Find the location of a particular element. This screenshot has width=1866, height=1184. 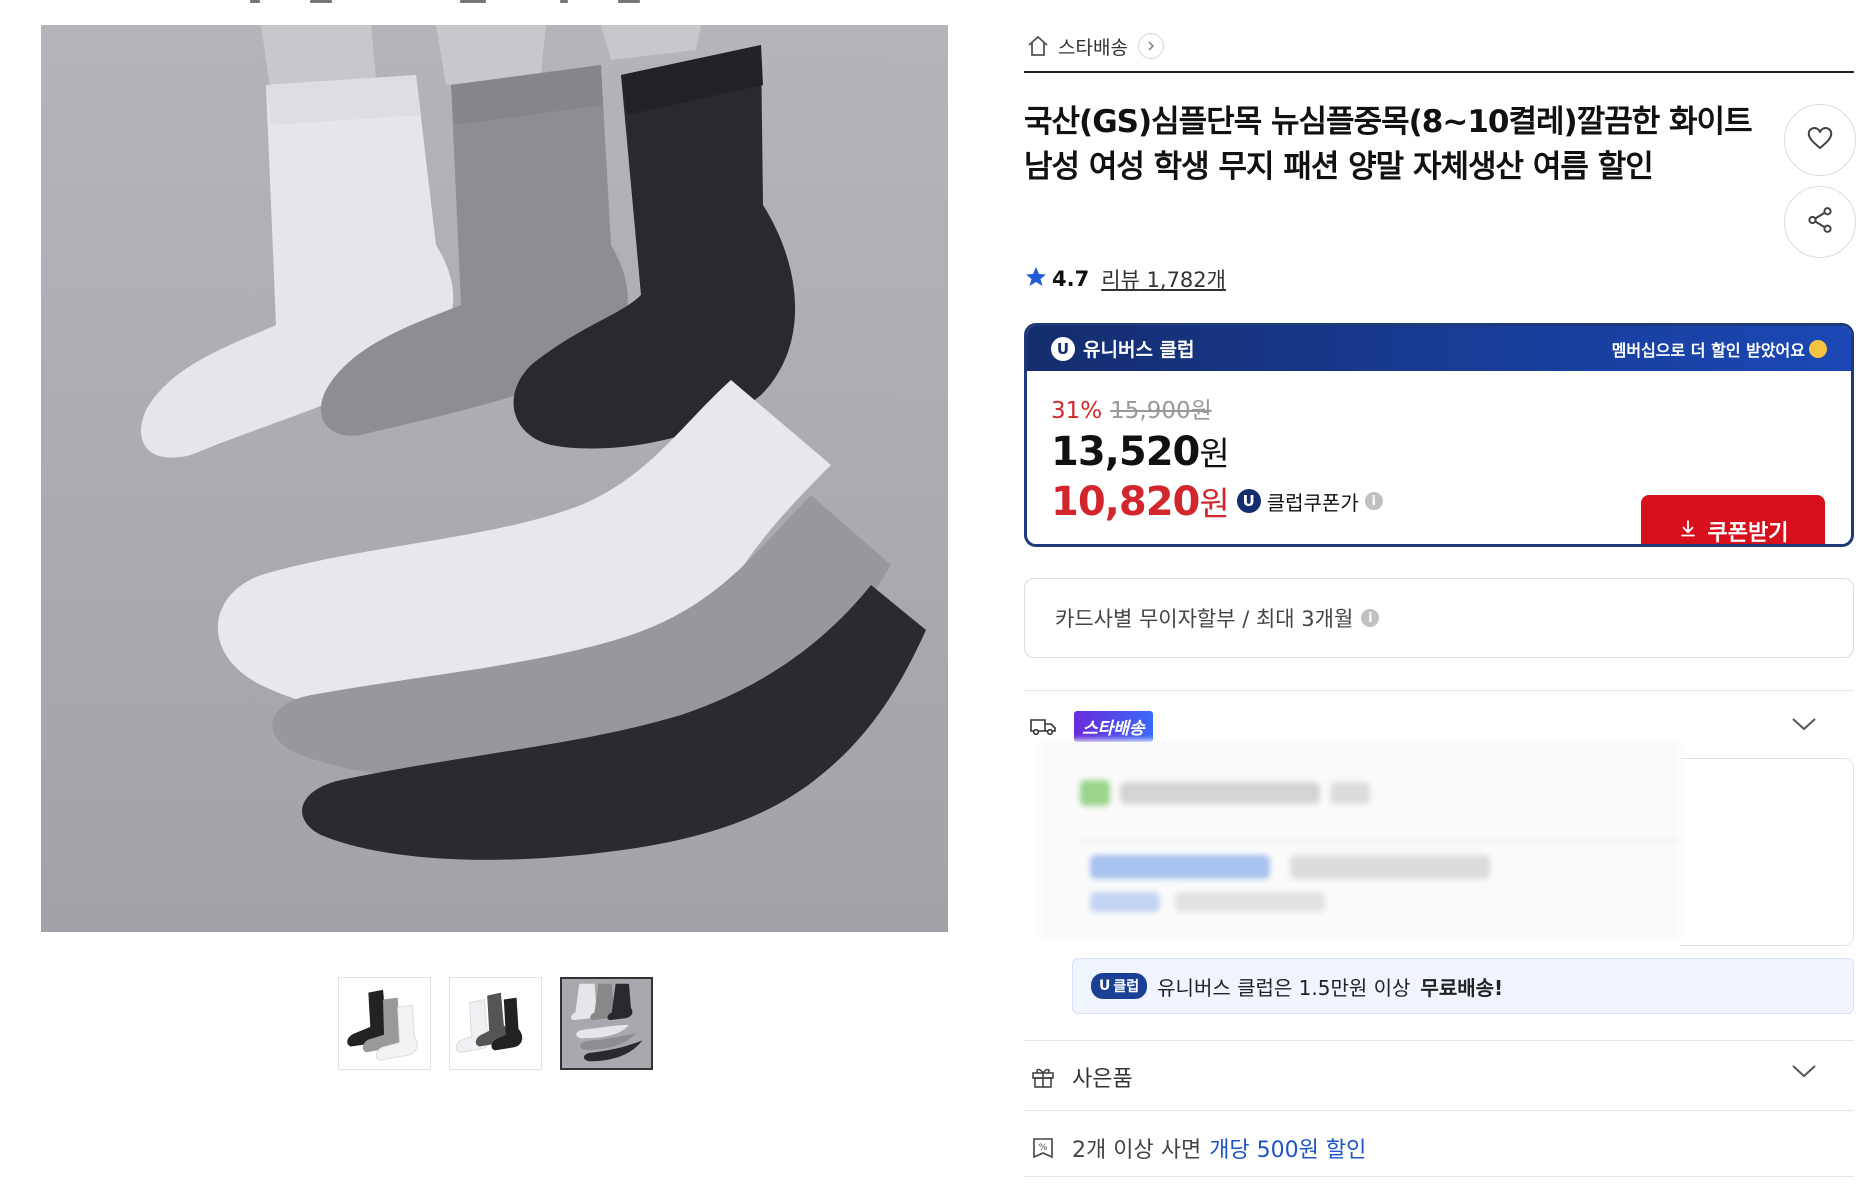

coupon-label-text: 클럽쿠폰가 is located at coordinates (1312, 502).